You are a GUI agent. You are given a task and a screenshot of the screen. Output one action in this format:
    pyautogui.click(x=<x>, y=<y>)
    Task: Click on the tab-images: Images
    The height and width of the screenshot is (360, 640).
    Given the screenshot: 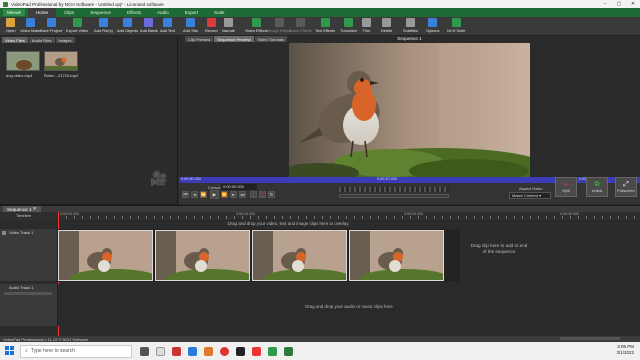 What is the action you would take?
    pyautogui.click(x=65, y=40)
    